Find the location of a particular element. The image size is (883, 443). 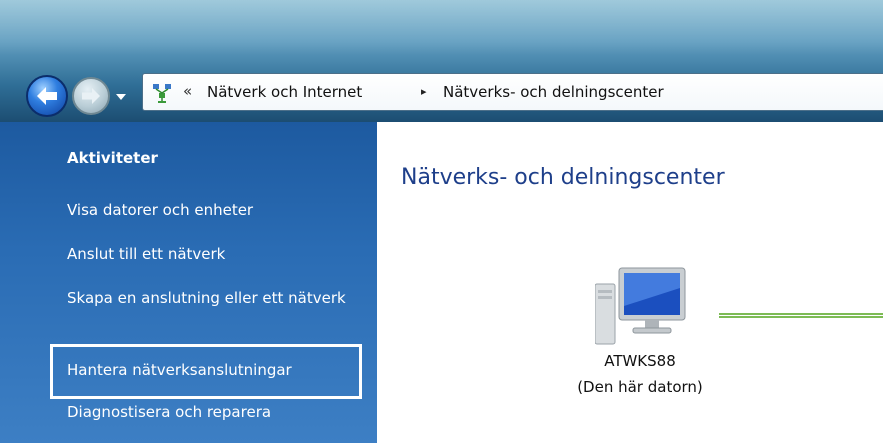

breadcrumb-network-sharing-center: Nätverks- och delningscenter is located at coordinates (553, 92).